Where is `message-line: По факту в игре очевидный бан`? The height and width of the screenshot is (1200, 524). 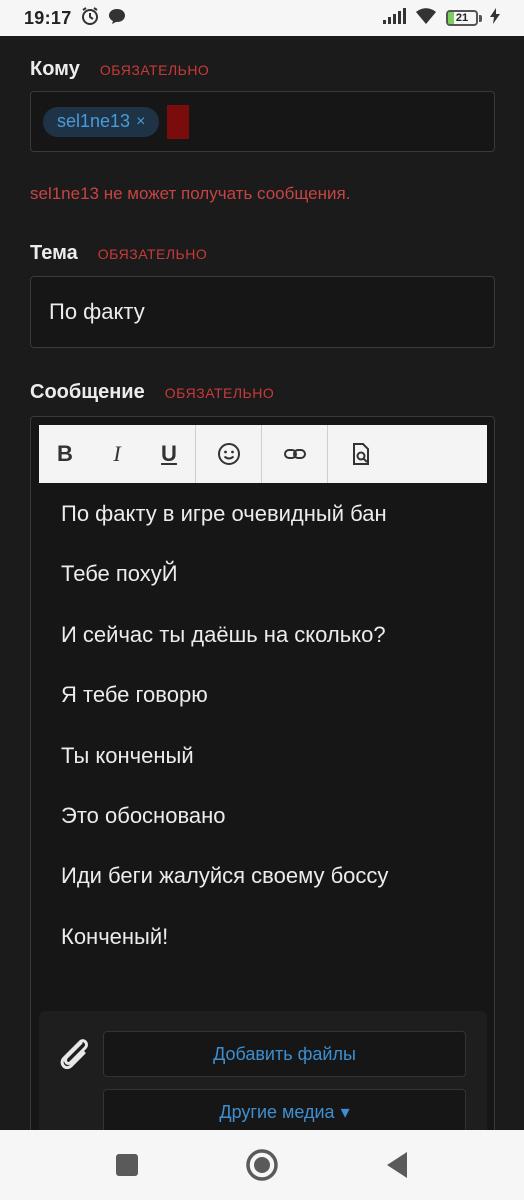 message-line: По факту в игре очевидный бан is located at coordinates (224, 513).